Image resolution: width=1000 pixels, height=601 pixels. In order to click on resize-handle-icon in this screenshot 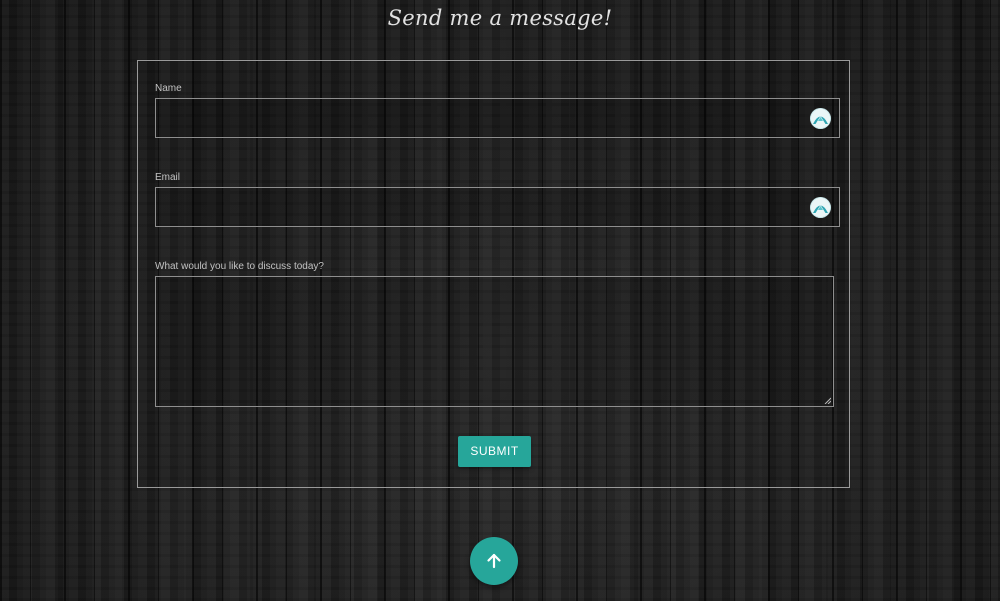, I will do `click(827, 400)`.